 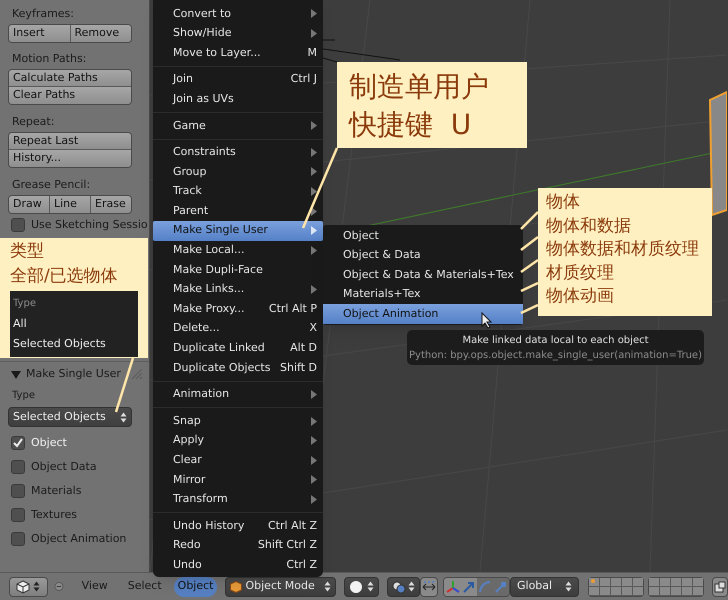 I want to click on manipulator-toggle, so click(x=429, y=586).